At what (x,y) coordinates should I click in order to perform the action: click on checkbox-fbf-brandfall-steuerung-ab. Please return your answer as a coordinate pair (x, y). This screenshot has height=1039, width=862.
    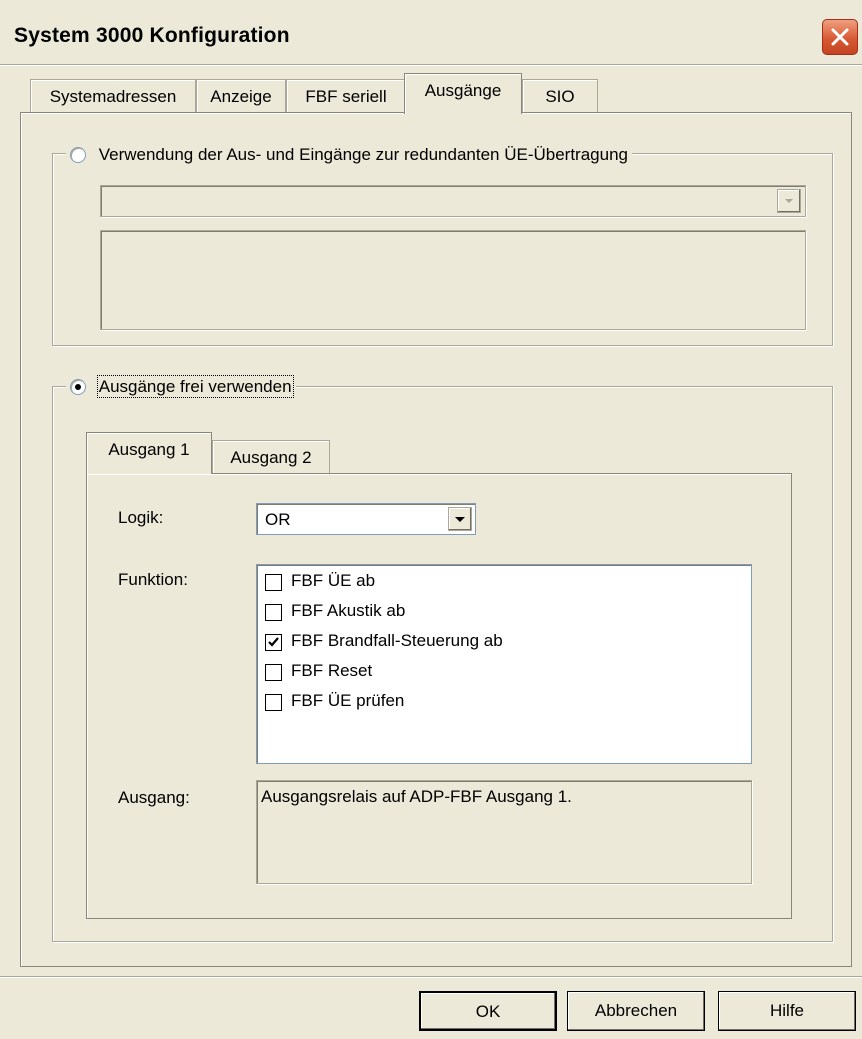
    Looking at the image, I should click on (273, 642).